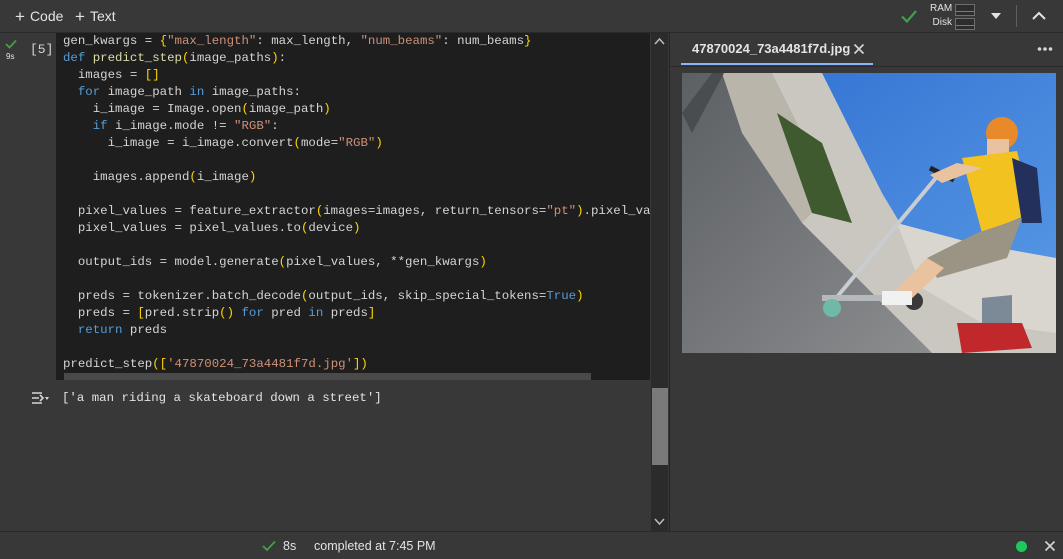 The height and width of the screenshot is (559, 1063). I want to click on scroll-down-icon, so click(659, 522).